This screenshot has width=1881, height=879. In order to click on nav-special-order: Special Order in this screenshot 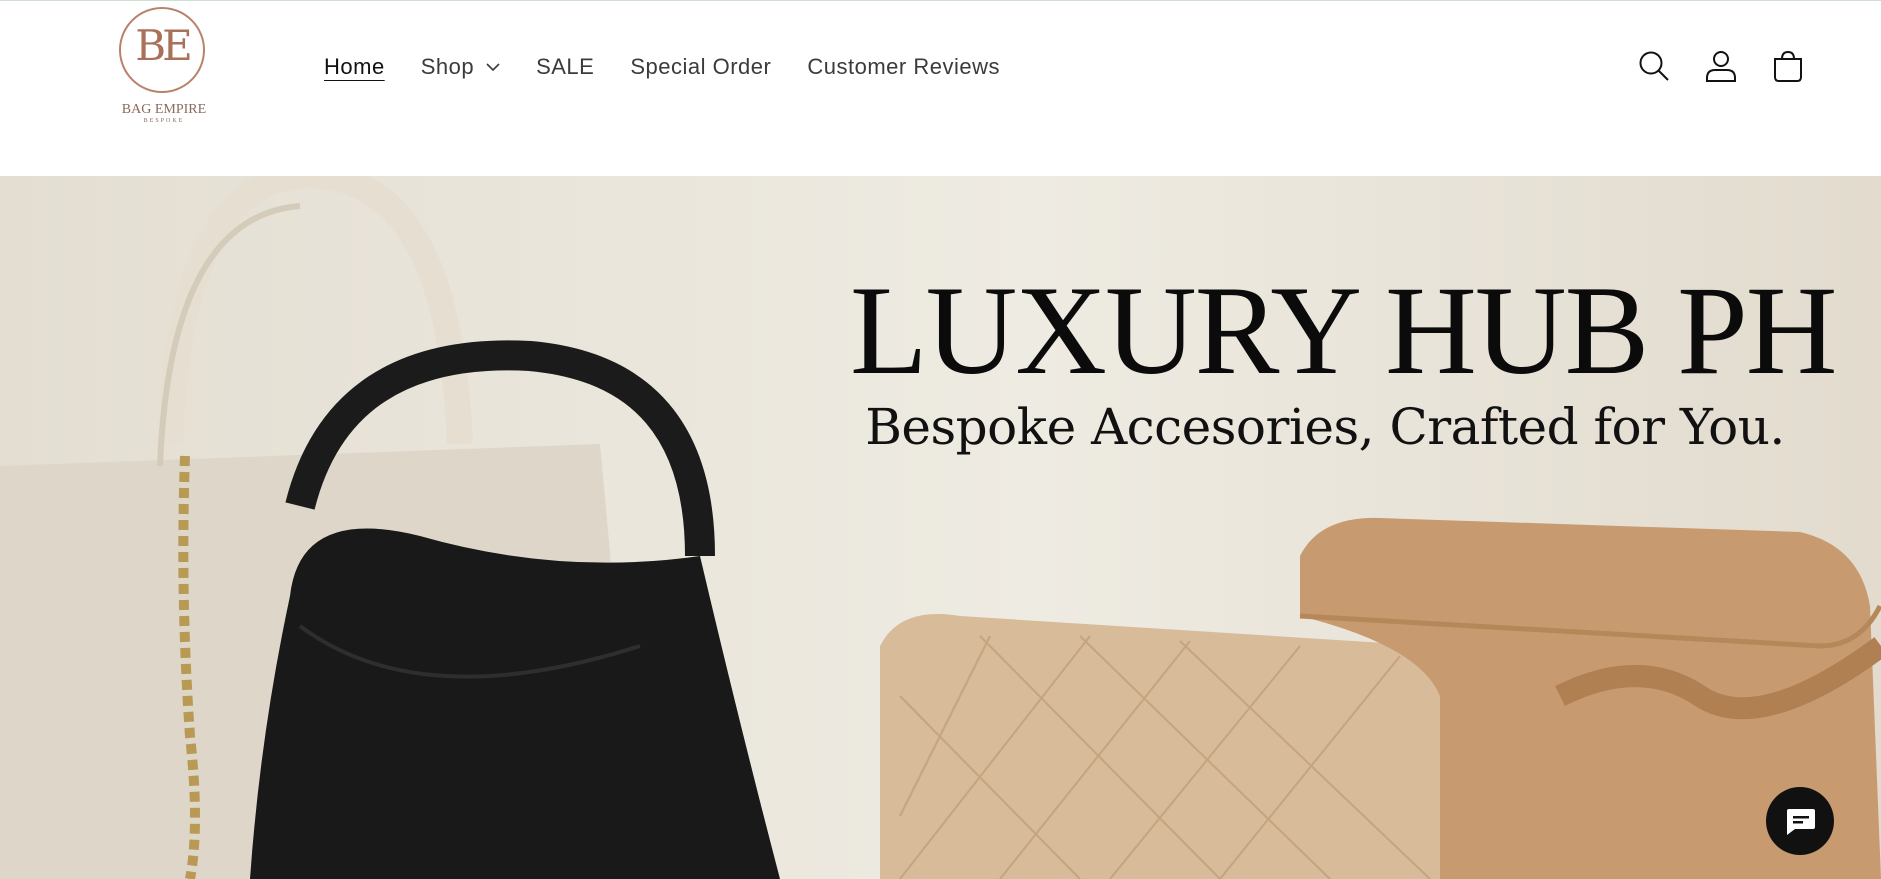, I will do `click(700, 67)`.